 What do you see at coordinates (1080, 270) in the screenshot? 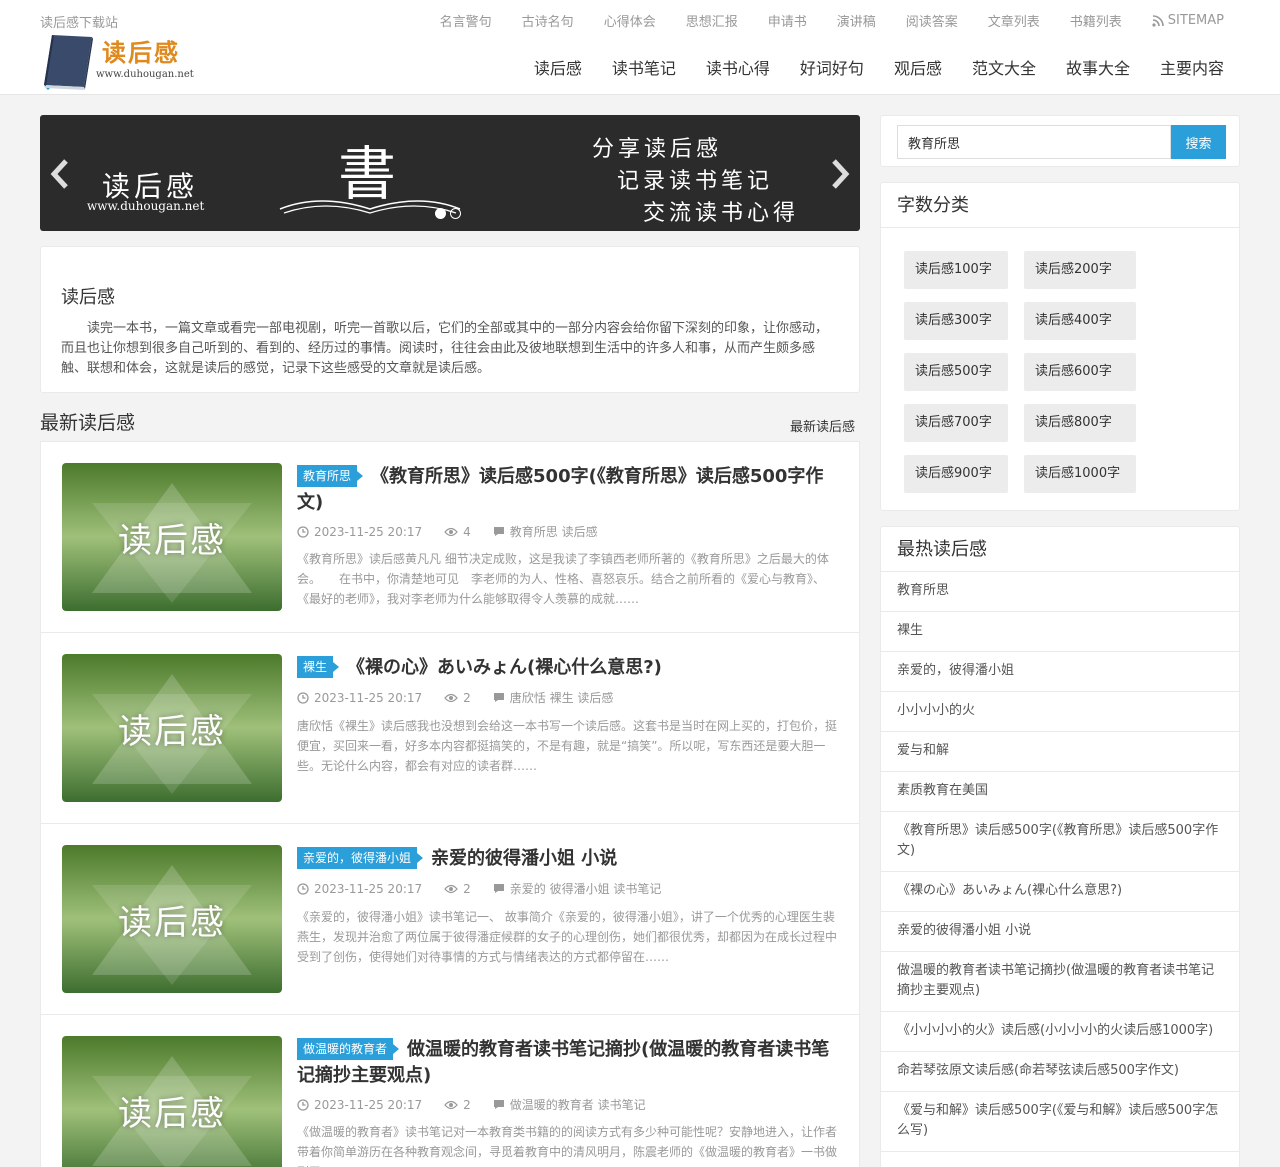
I see `word-count-tag: 读后感200字` at bounding box center [1080, 270].